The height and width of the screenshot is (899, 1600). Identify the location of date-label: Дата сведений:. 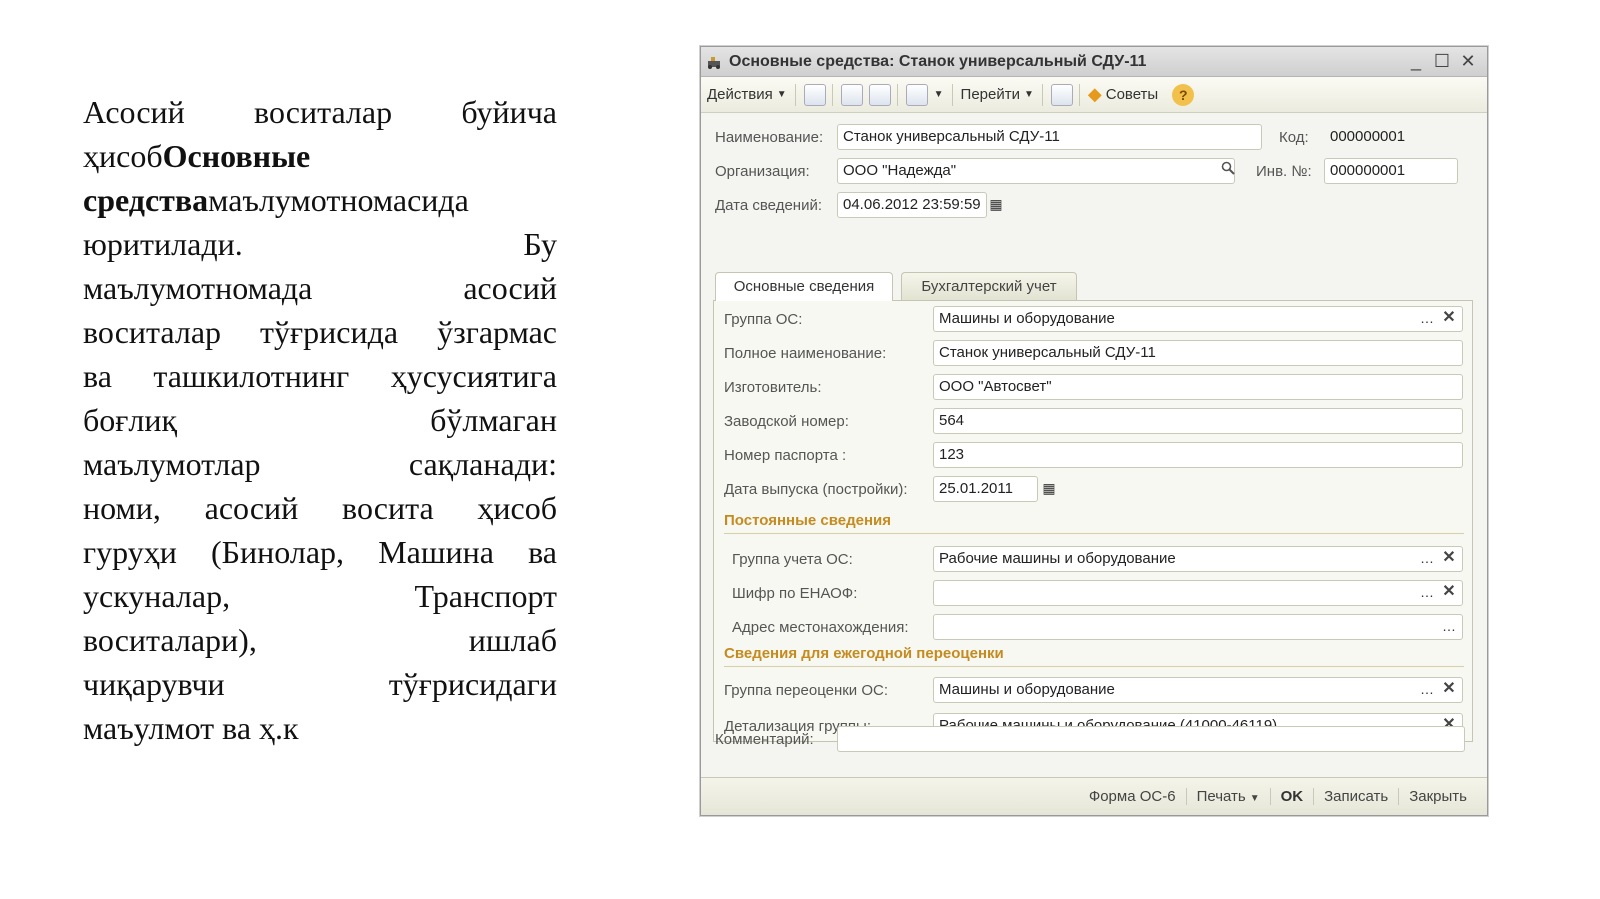
(768, 205).